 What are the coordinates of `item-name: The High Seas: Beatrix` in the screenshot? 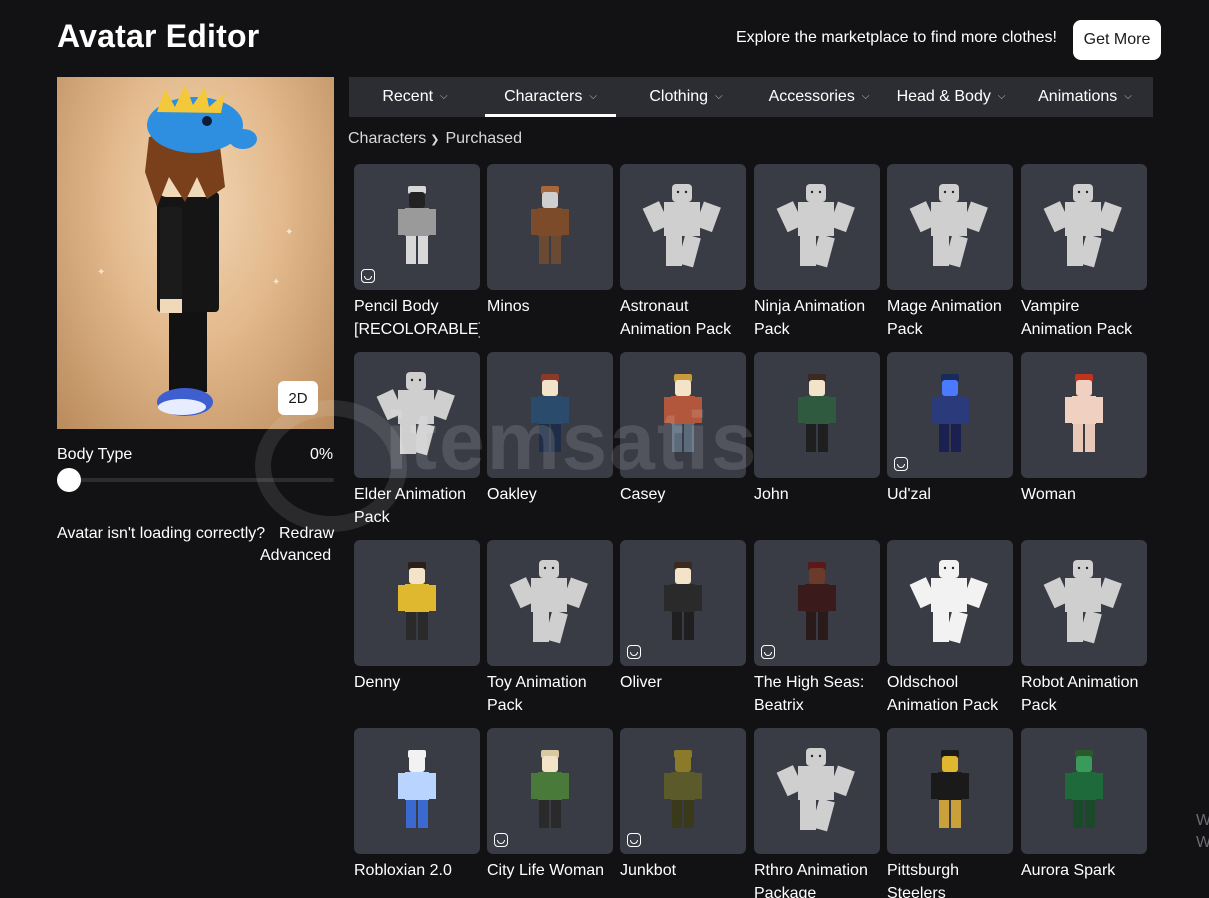 It's located at (817, 694).